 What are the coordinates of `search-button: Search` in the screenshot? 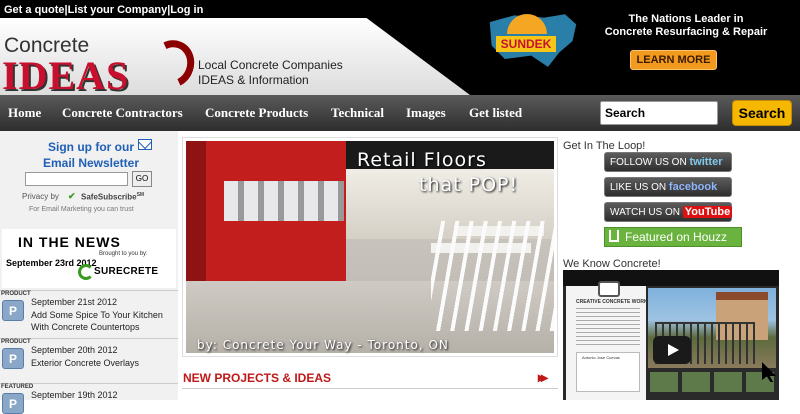 It's located at (762, 113).